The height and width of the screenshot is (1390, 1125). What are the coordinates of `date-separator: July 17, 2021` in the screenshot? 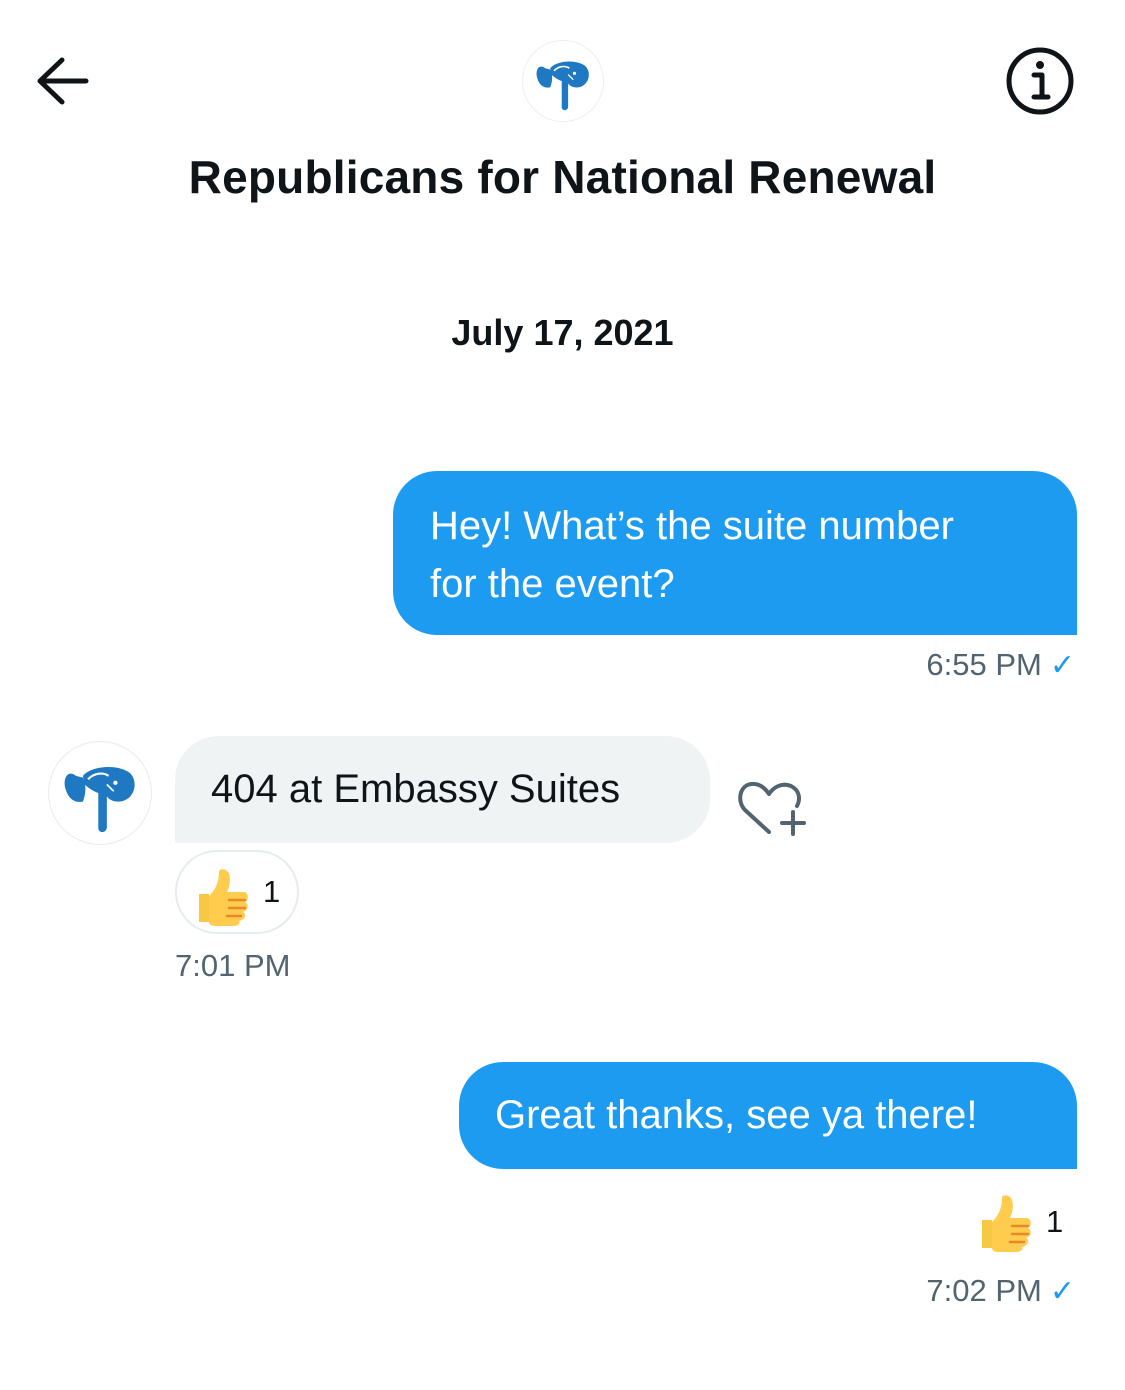 It's located at (562, 332).